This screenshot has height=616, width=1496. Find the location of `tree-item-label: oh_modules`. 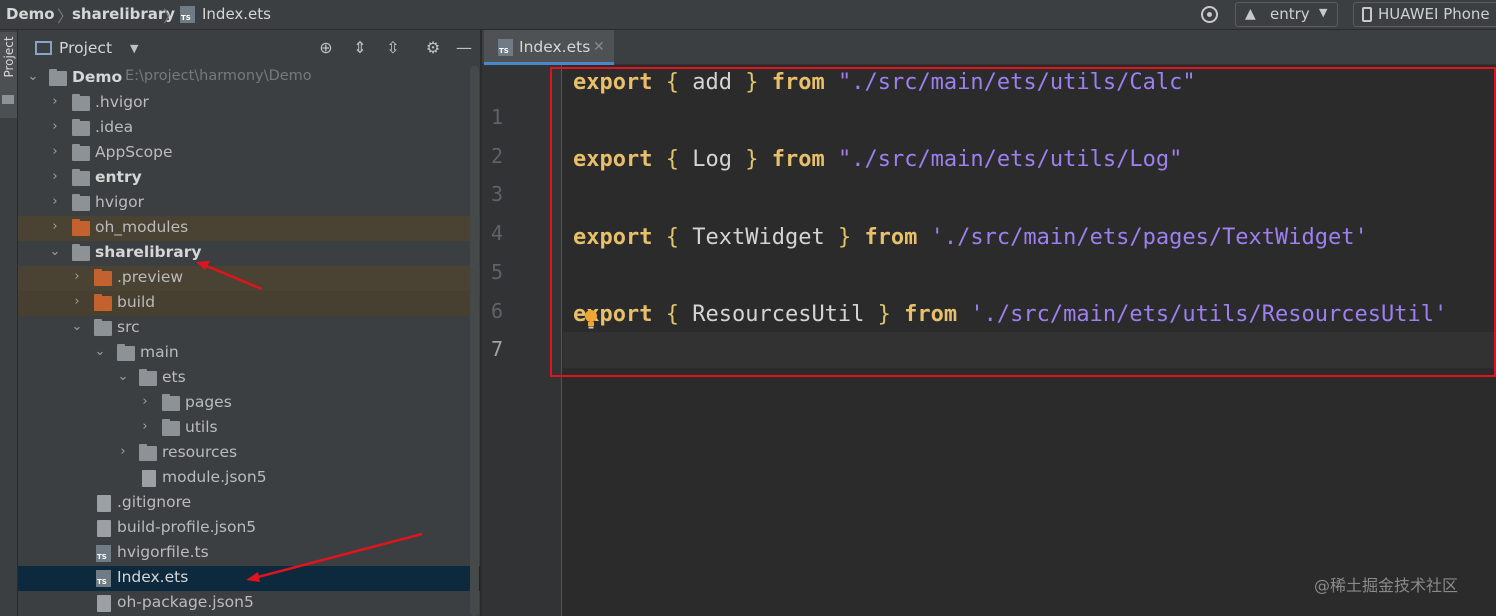

tree-item-label: oh_modules is located at coordinates (142, 227).